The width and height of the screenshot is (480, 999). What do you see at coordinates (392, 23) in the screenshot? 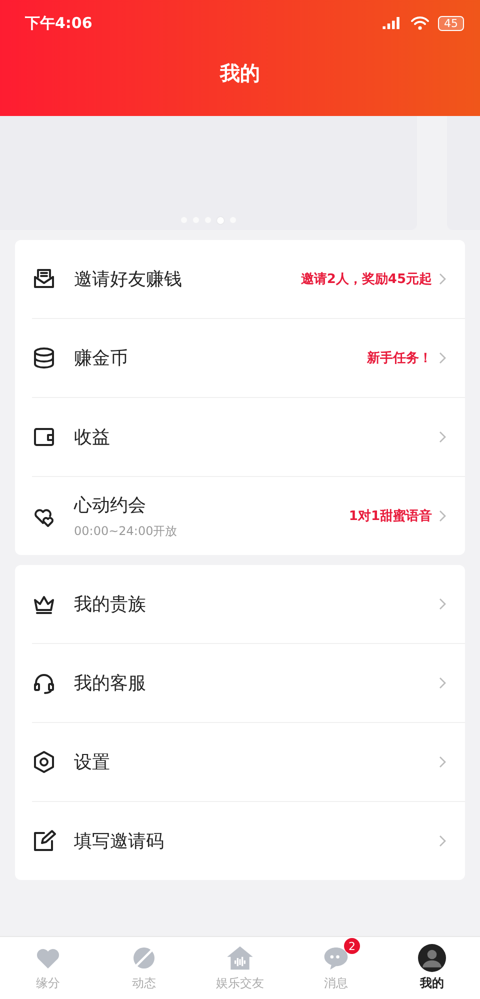
I see `signal-icon` at bounding box center [392, 23].